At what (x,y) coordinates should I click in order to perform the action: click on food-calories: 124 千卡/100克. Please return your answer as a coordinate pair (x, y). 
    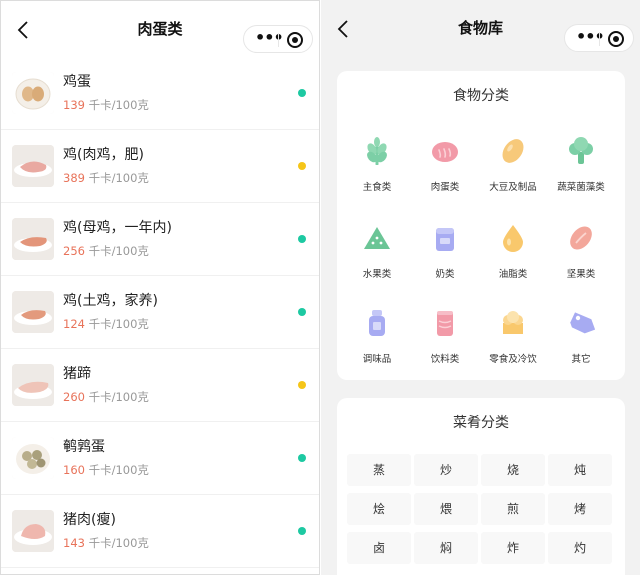
    Looking at the image, I should click on (106, 324).